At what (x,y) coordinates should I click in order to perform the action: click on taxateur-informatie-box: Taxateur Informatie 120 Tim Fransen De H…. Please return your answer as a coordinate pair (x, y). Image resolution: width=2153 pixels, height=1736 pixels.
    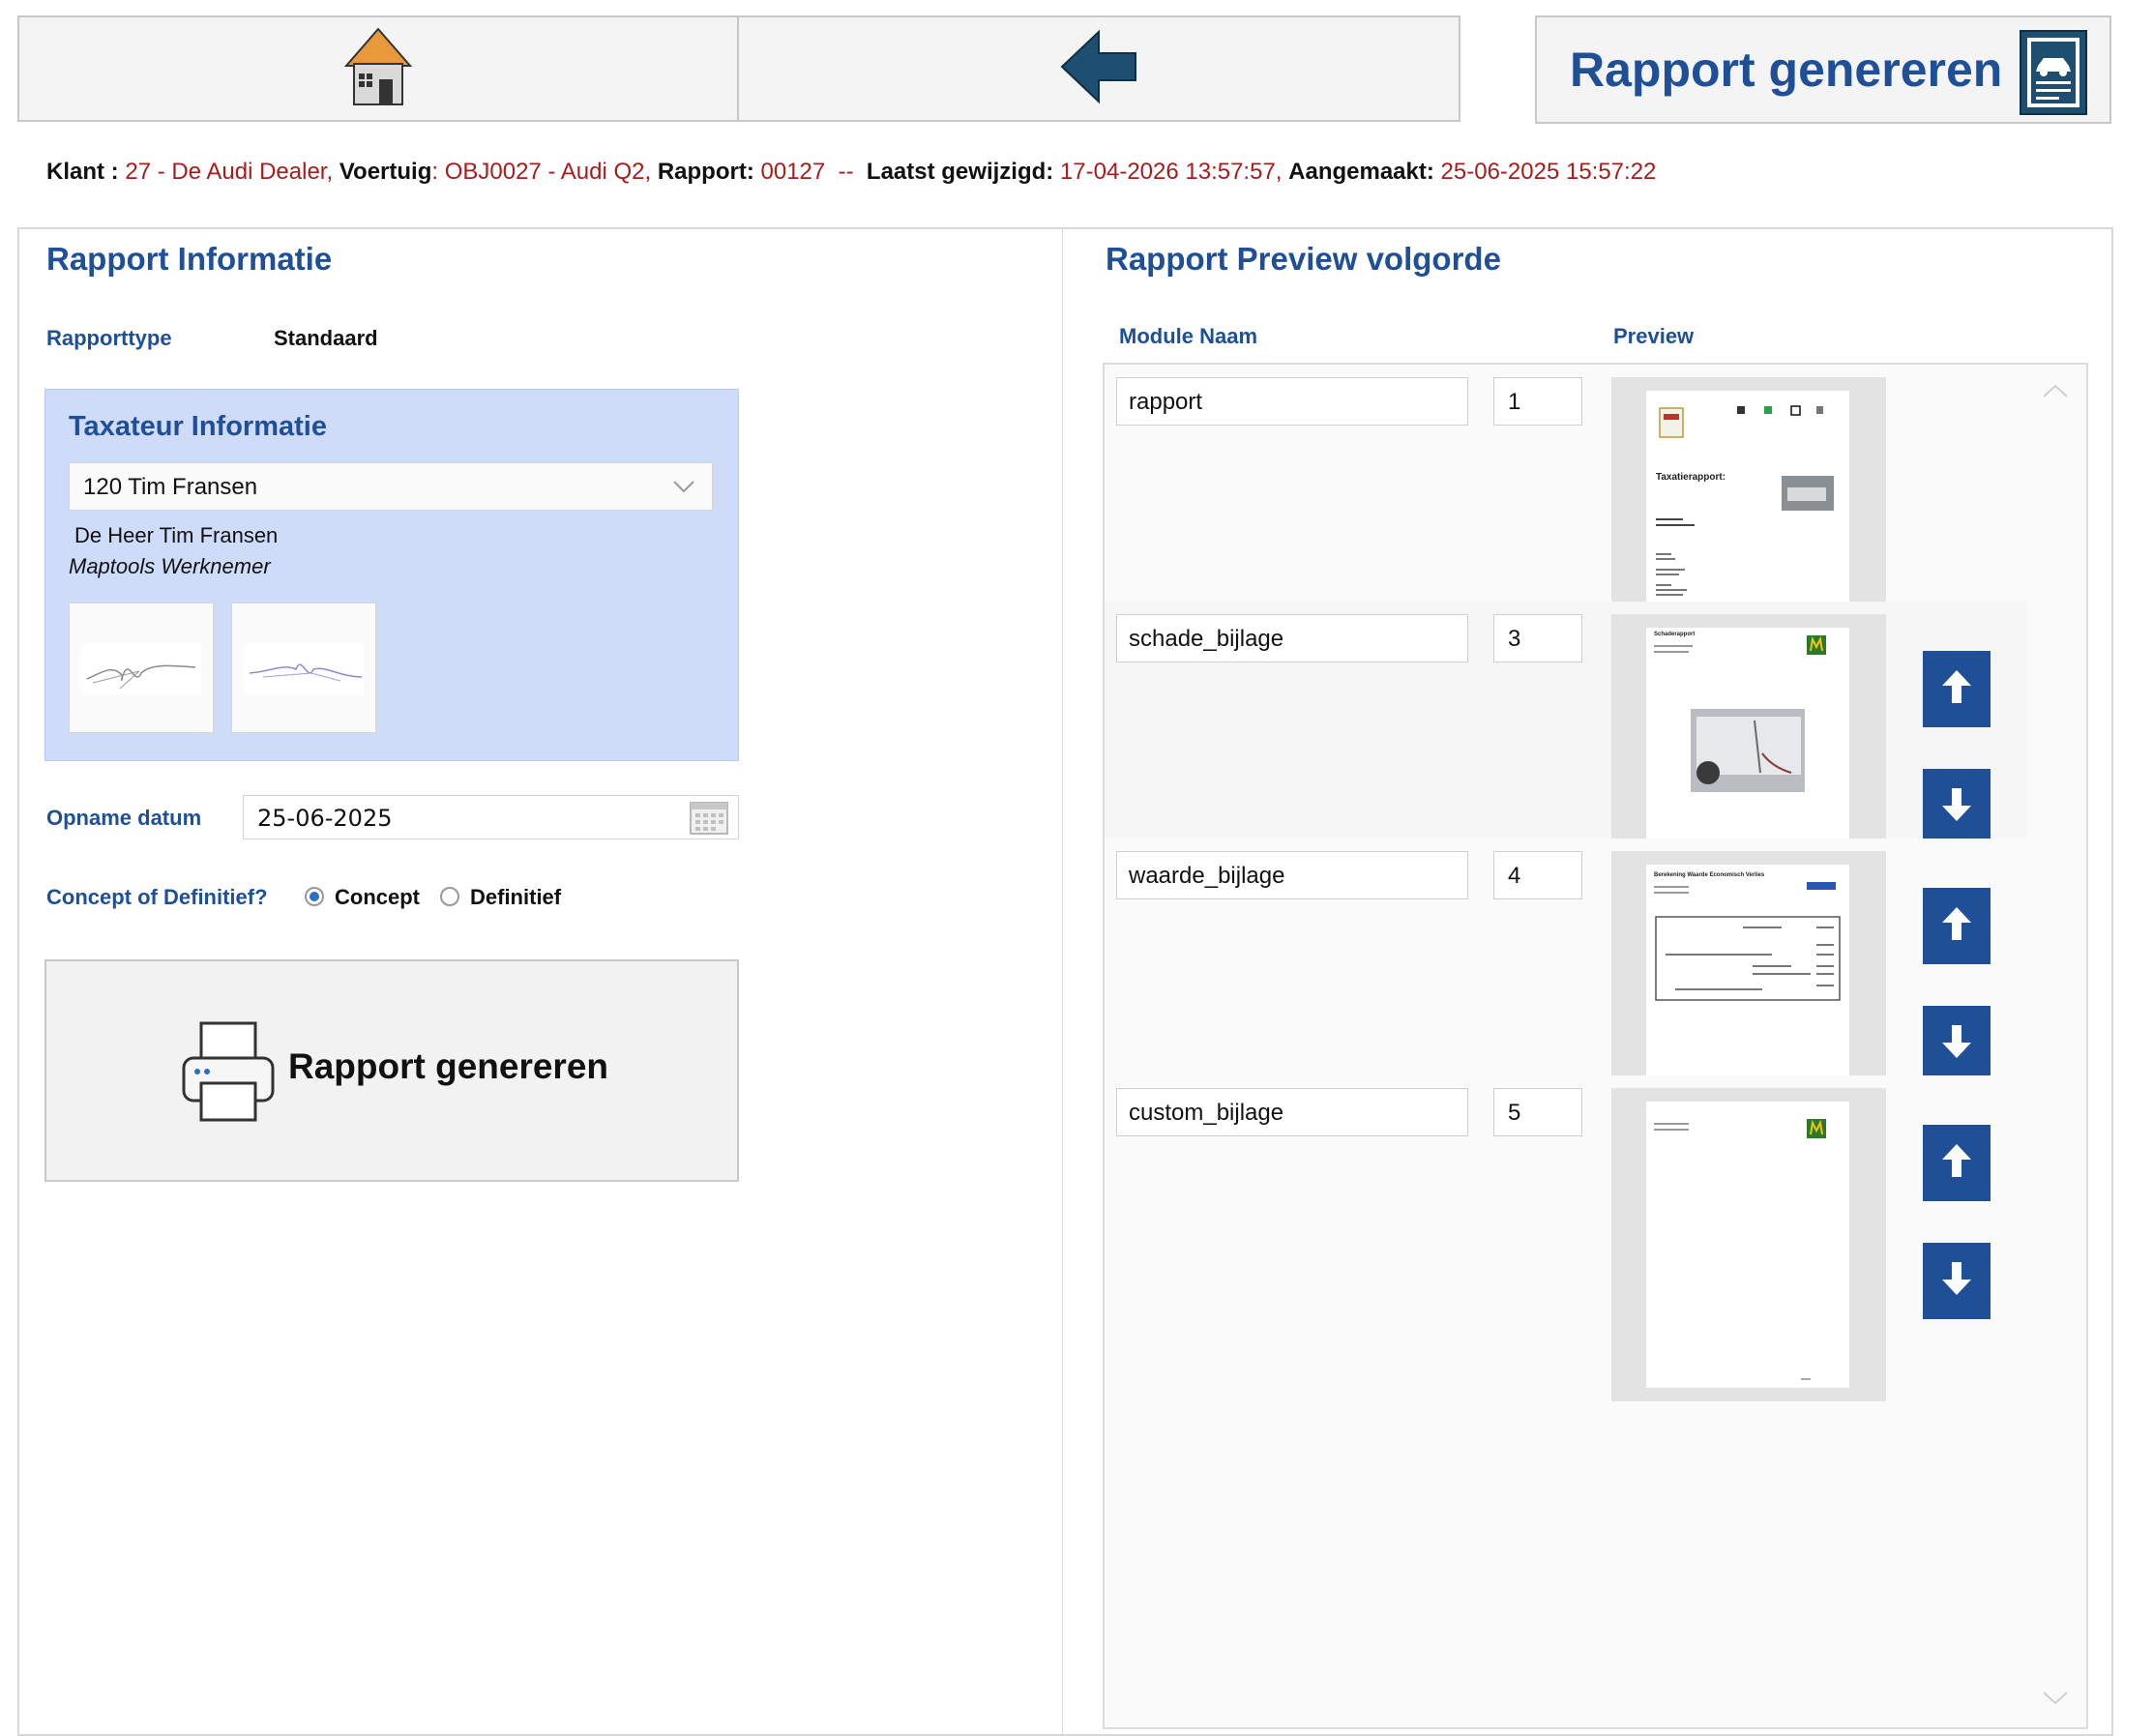
    Looking at the image, I should click on (392, 575).